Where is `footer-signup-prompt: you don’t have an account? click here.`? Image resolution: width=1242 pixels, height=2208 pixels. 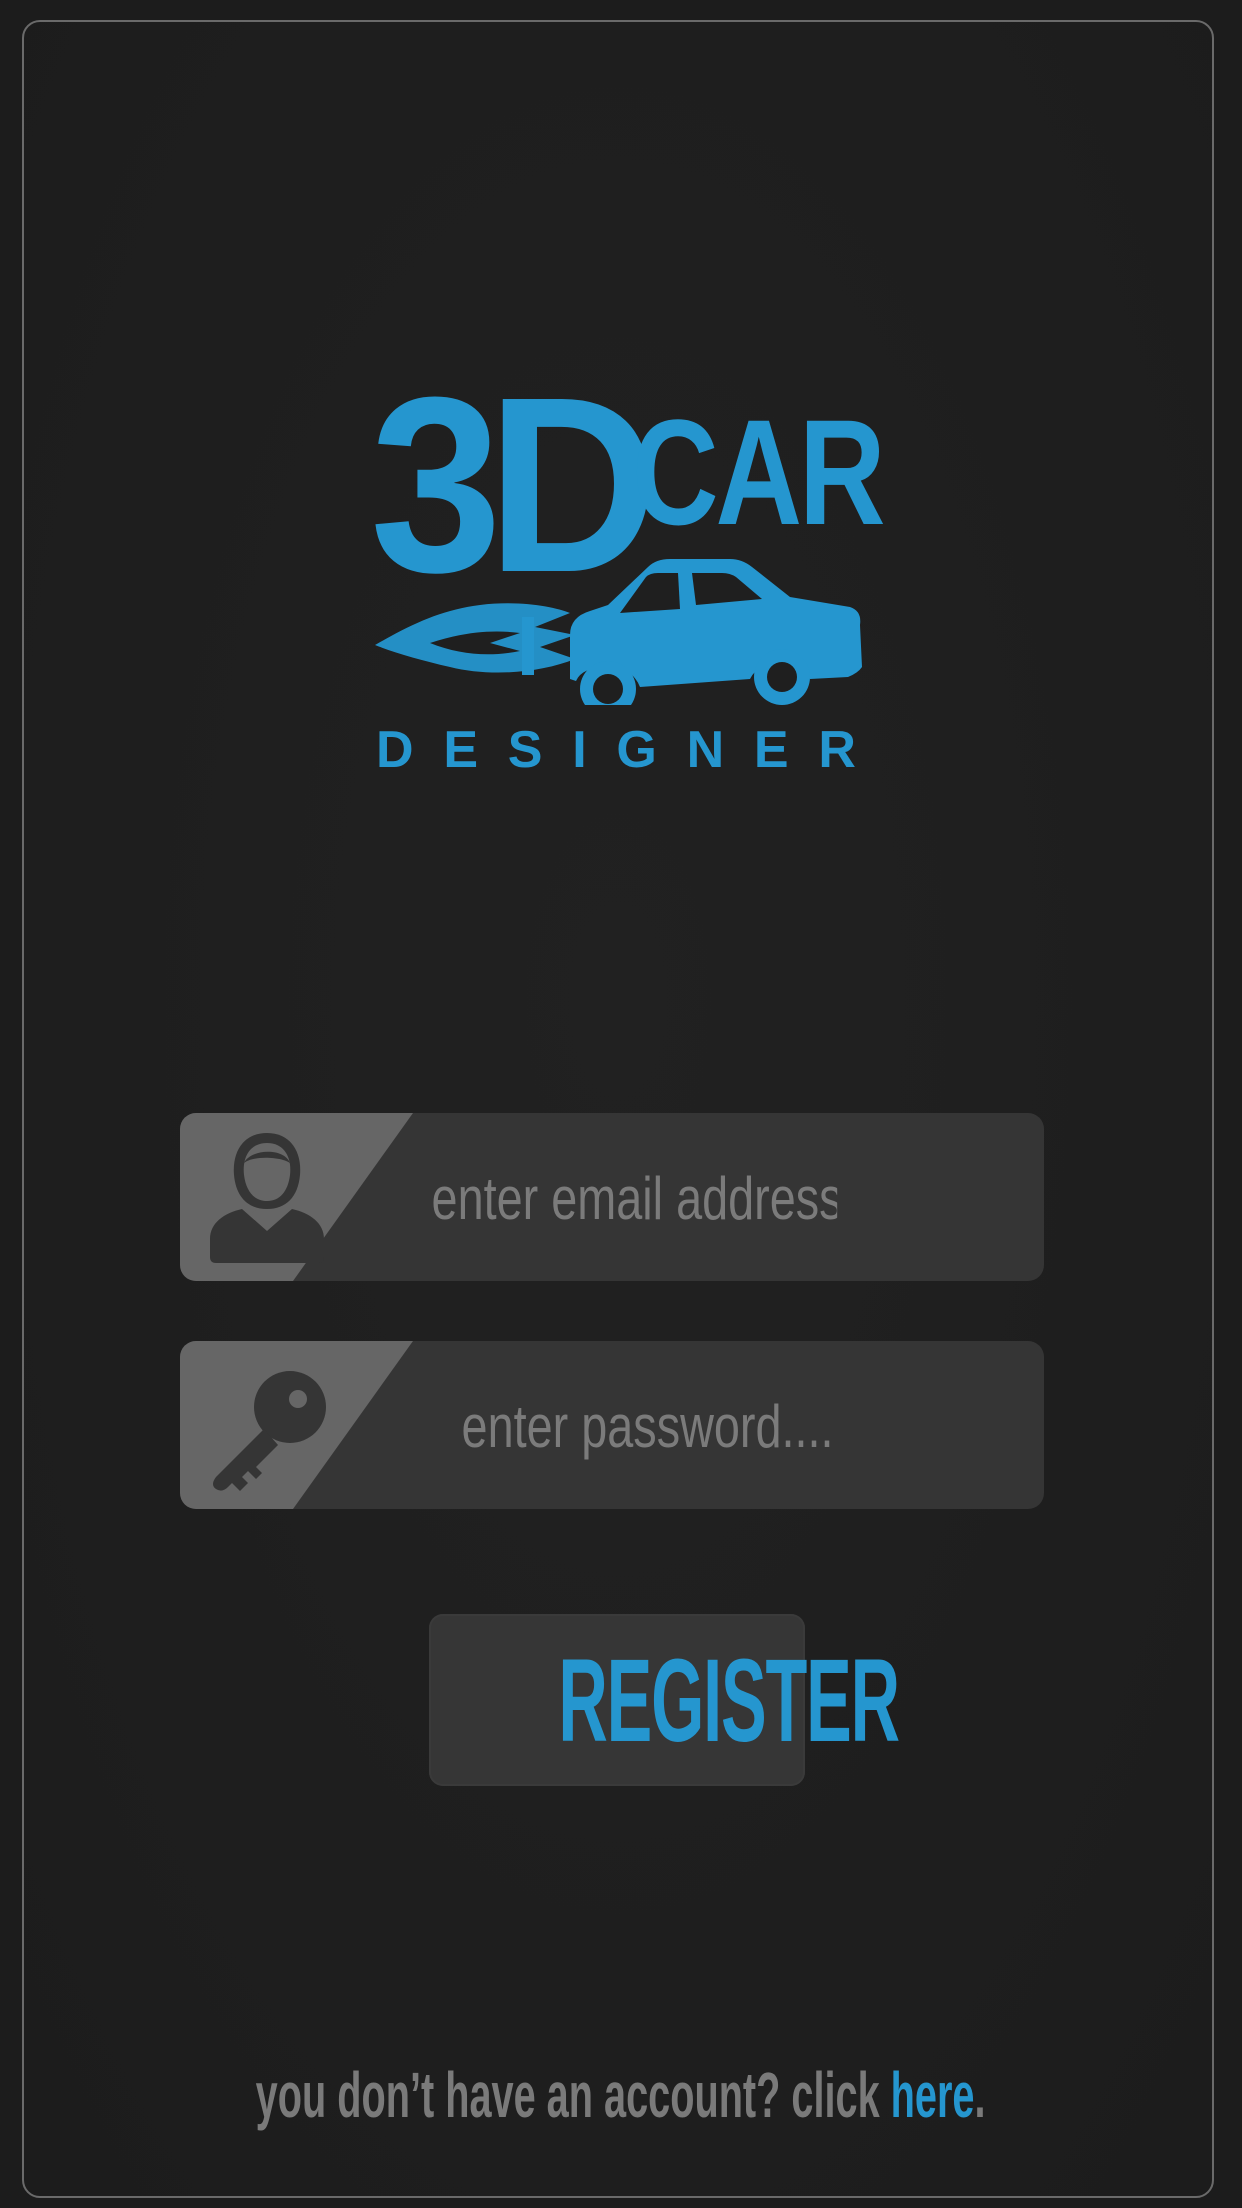
footer-signup-prompt: you don’t have an account? click here. is located at coordinates (621, 2095).